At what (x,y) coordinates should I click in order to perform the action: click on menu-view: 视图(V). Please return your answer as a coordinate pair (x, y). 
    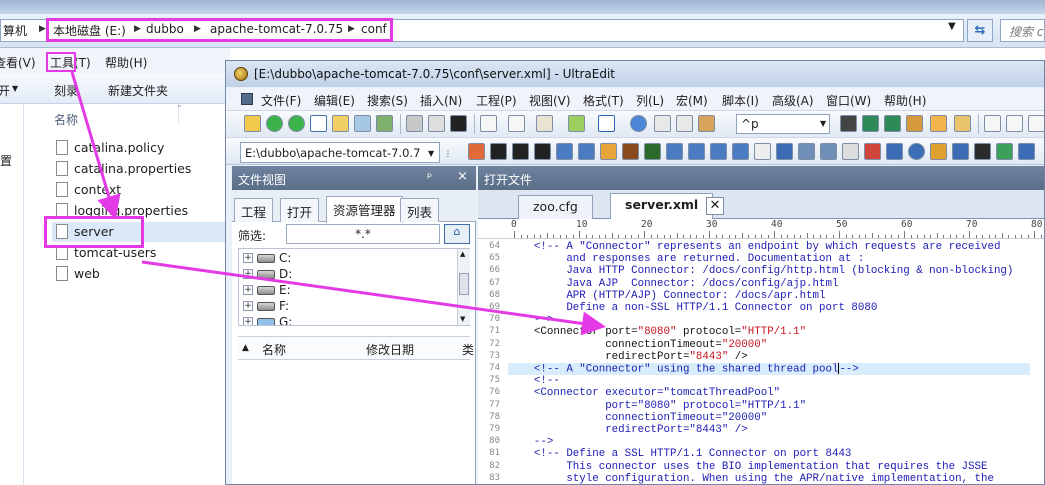
    Looking at the image, I should click on (550, 100).